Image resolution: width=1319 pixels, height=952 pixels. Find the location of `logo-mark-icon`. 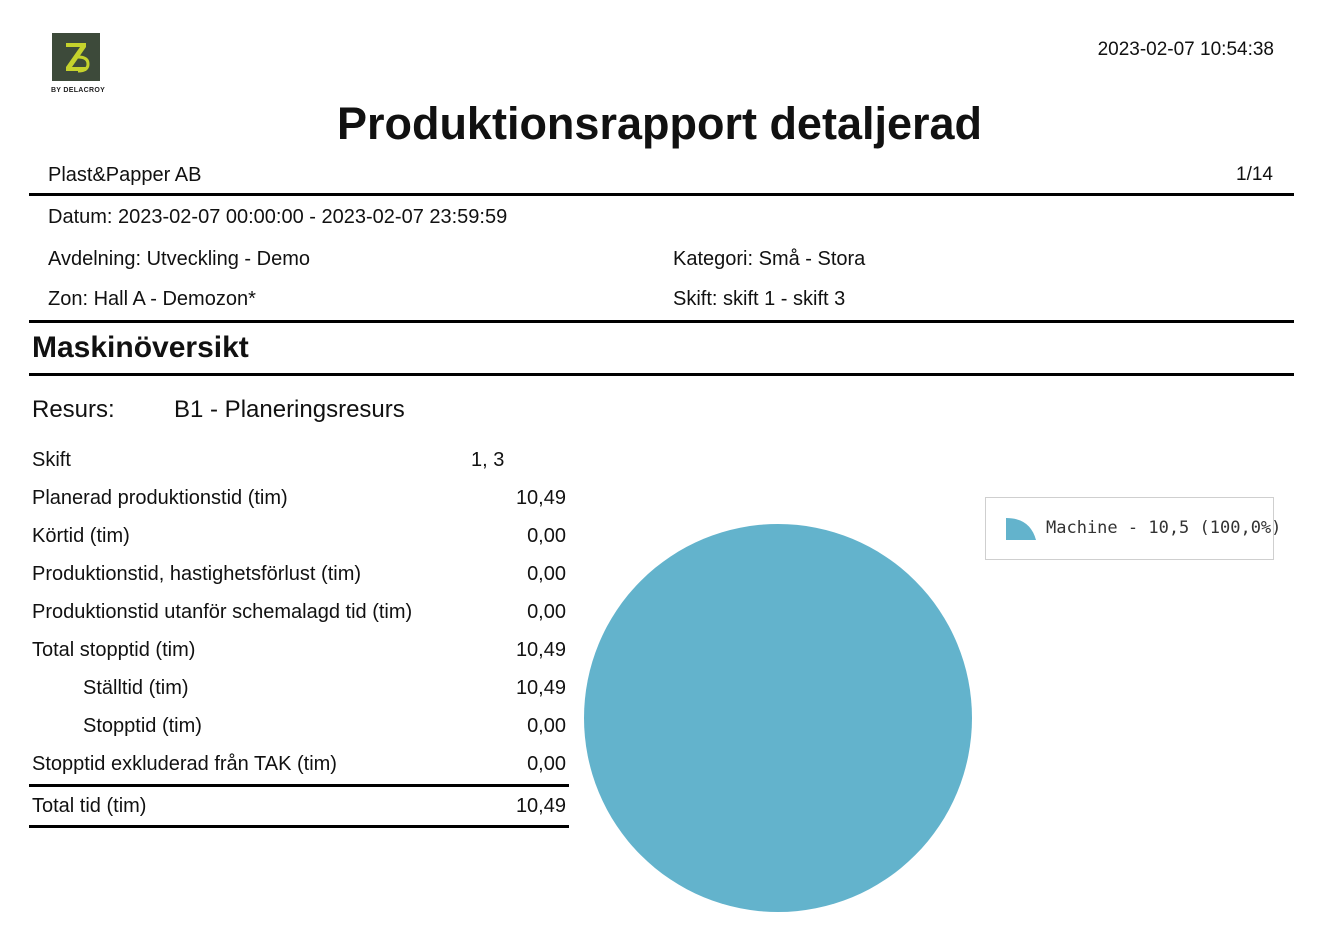

logo-mark-icon is located at coordinates (76, 57).